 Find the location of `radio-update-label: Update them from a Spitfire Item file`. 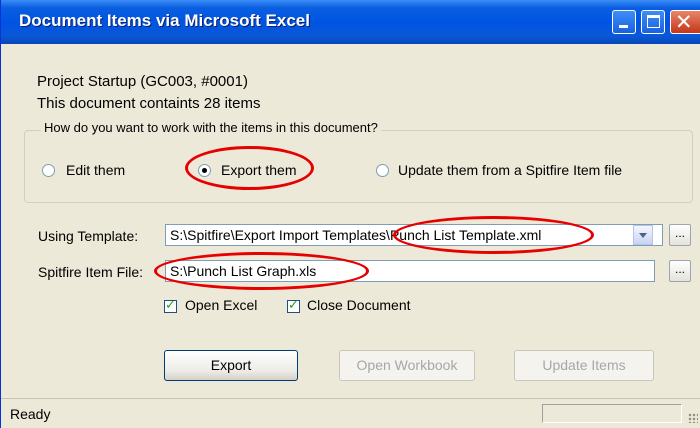

radio-update-label: Update them from a Spitfire Item file is located at coordinates (510, 170).